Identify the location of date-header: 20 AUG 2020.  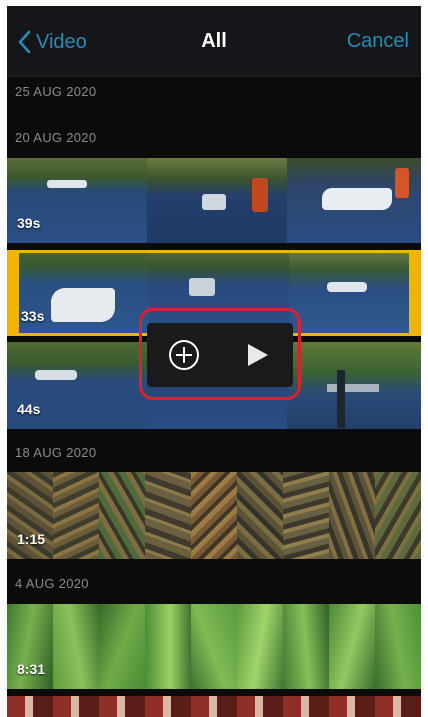
(56, 137).